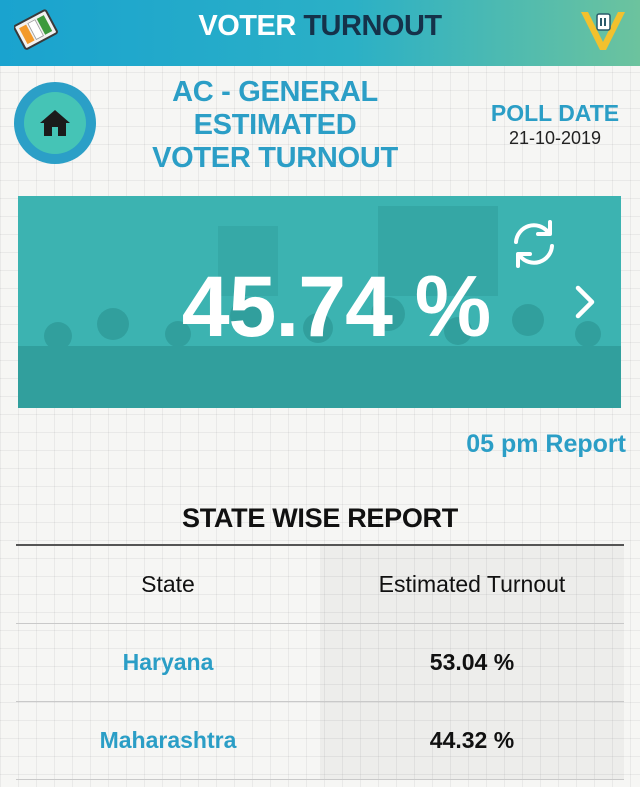 The width and height of the screenshot is (640, 787). Describe the element at coordinates (585, 302) in the screenshot. I see `chevron-right-icon` at that location.